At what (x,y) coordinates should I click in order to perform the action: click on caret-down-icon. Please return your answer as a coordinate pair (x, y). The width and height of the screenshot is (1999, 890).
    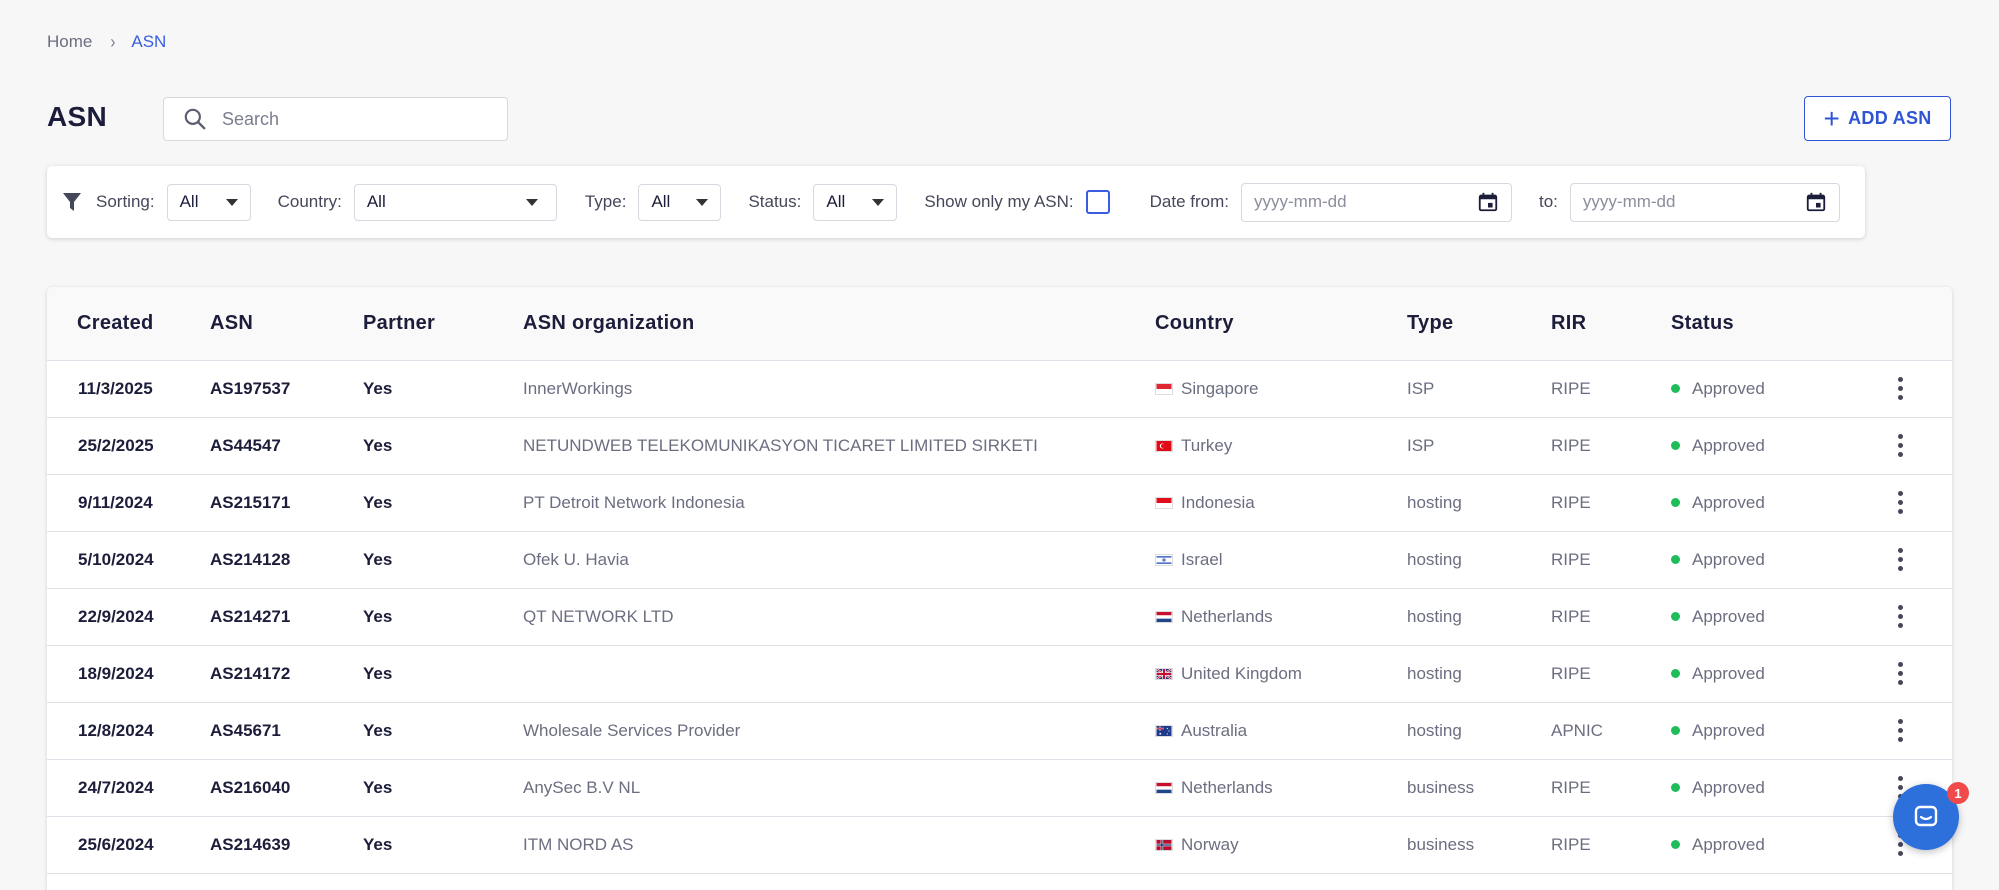
    Looking at the image, I should click on (231, 202).